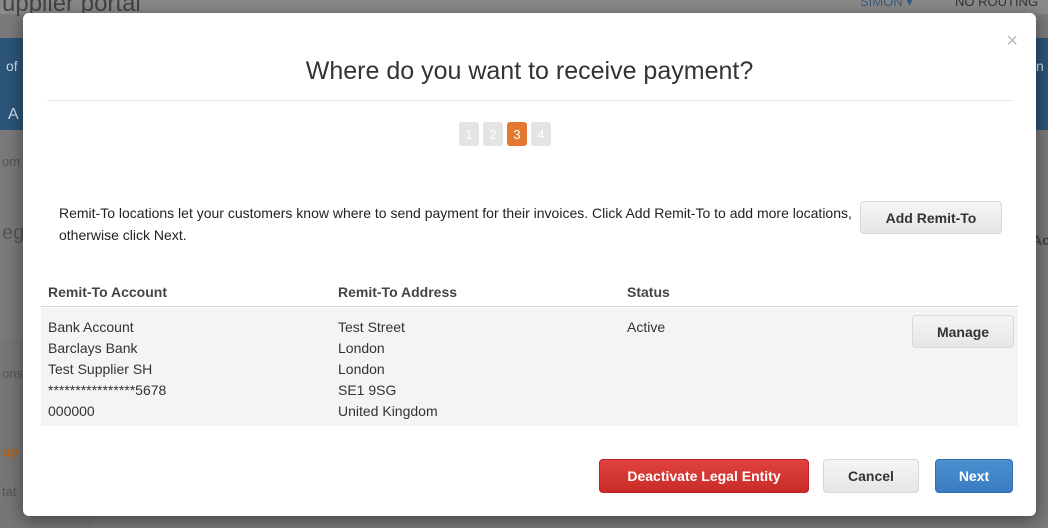 The height and width of the screenshot is (528, 1048). I want to click on step-4: 4, so click(541, 134).